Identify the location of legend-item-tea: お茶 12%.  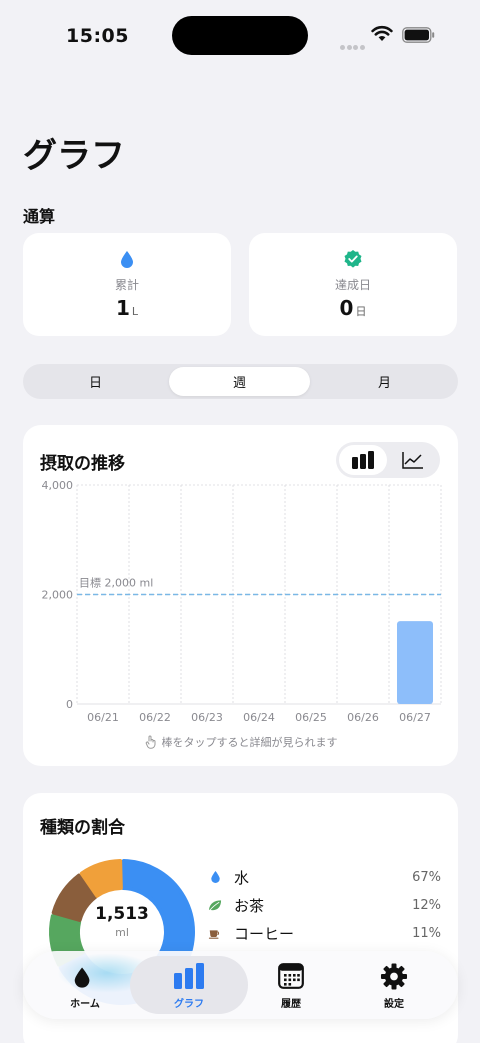
(324, 905).